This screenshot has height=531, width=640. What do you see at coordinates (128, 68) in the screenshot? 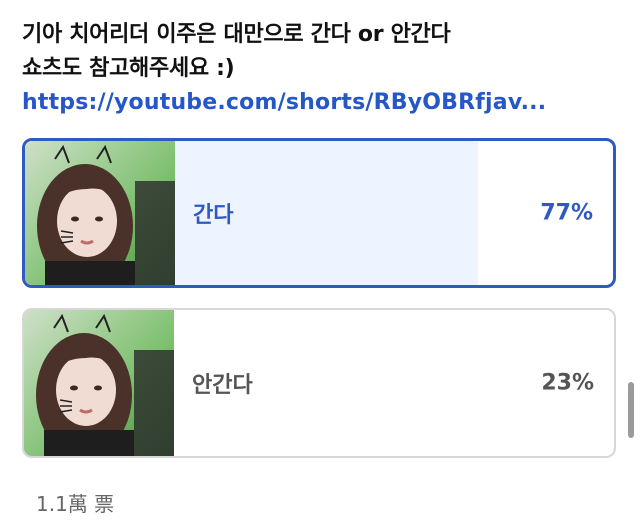
I see `post-title-line-2: 쇼츠도 참고해주세요 :)` at bounding box center [128, 68].